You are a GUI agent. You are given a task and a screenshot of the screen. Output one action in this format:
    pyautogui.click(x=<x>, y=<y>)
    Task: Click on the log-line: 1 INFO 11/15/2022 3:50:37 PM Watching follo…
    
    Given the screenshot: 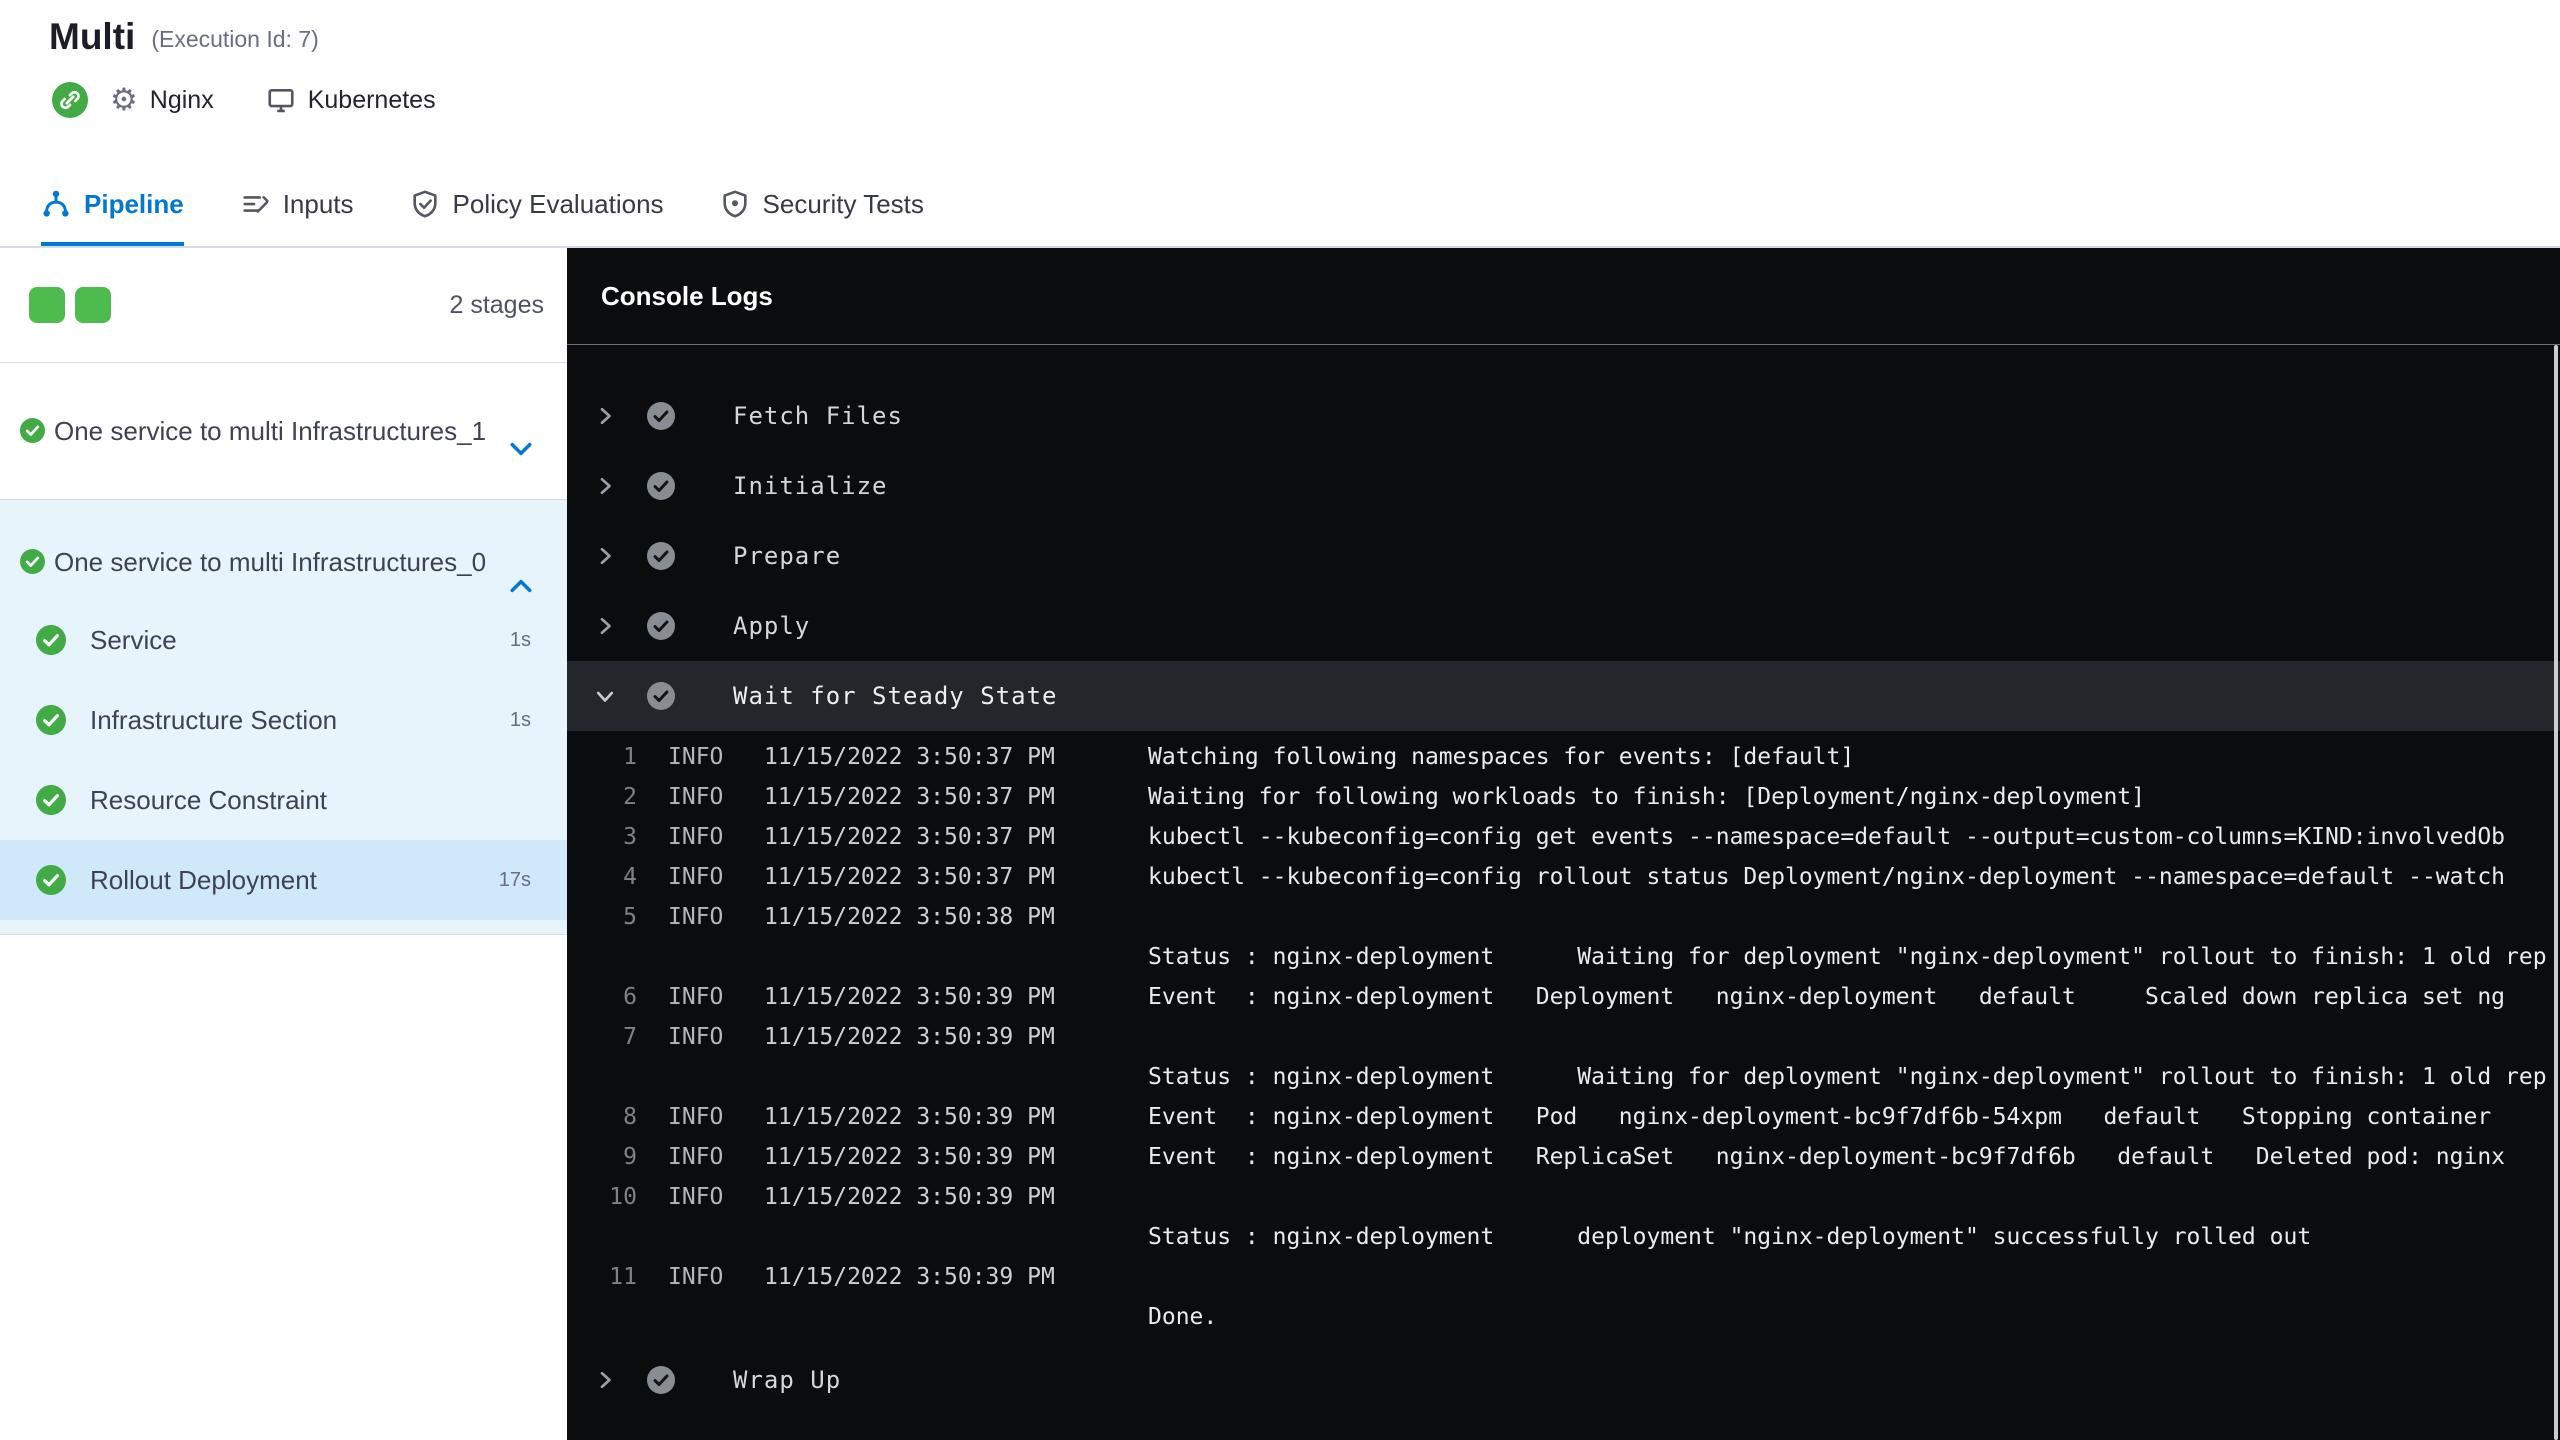 What is the action you would take?
    pyautogui.click(x=1563, y=757)
    